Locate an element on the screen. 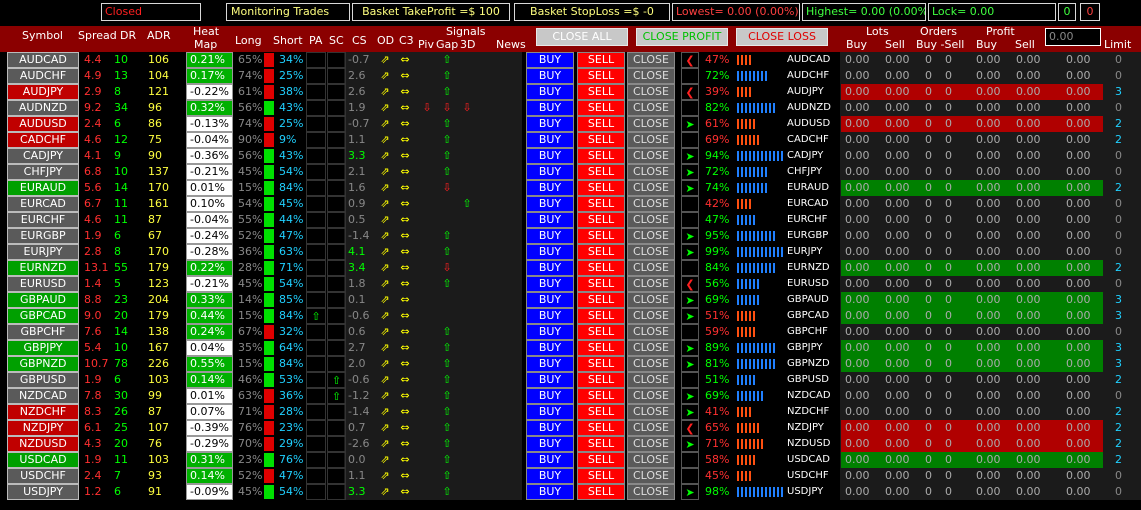  symbol-button: EURJPY is located at coordinates (43, 252).